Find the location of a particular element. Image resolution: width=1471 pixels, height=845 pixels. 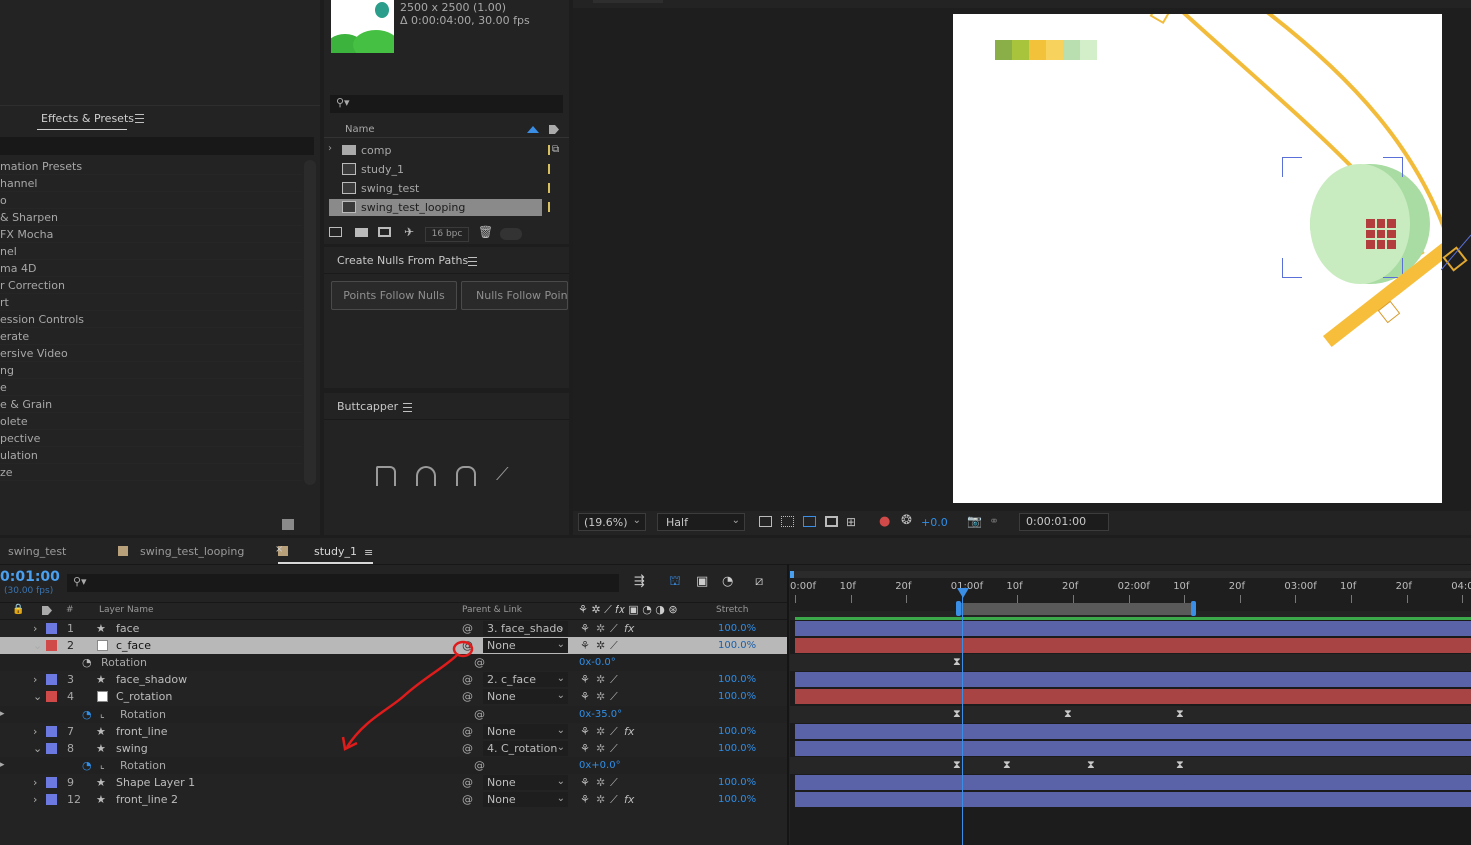

diagonal-cap-icon: ⟋ is located at coordinates (502, 475).